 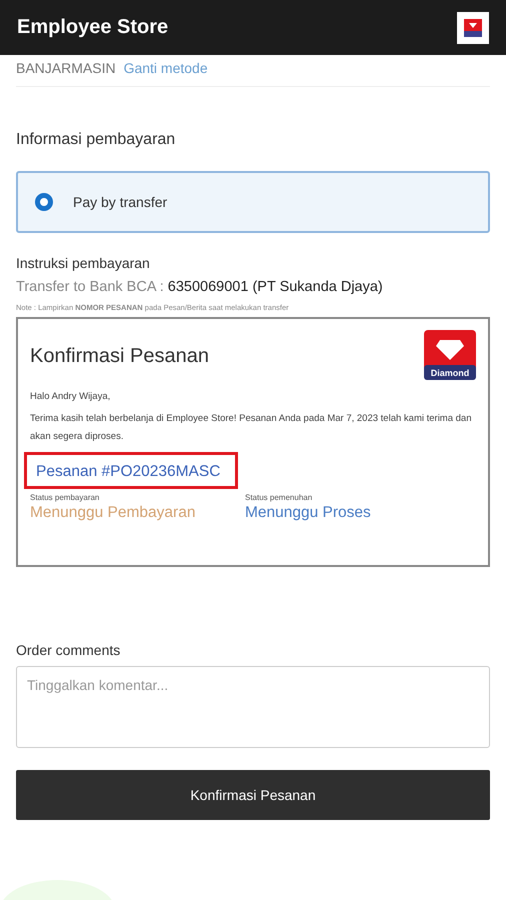 What do you see at coordinates (44, 202) in the screenshot?
I see `radio-button` at bounding box center [44, 202].